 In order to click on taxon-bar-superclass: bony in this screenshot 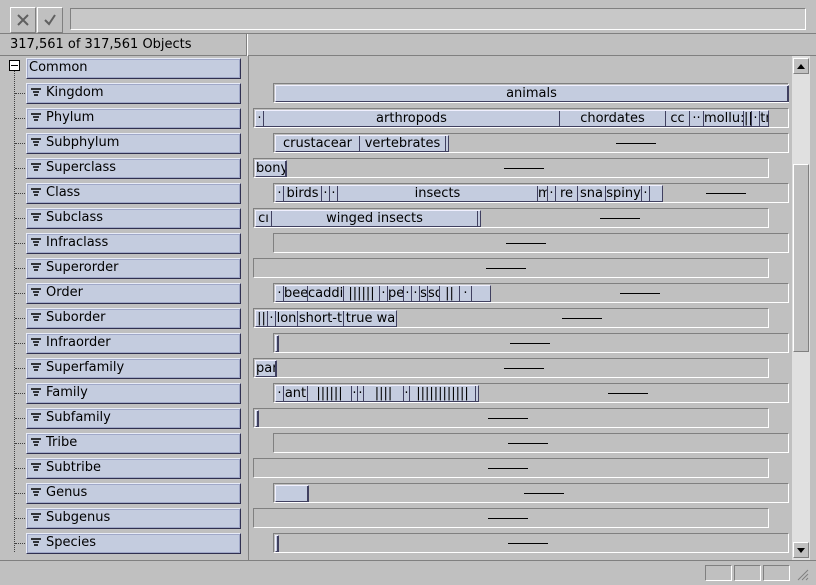, I will do `click(271, 168)`.